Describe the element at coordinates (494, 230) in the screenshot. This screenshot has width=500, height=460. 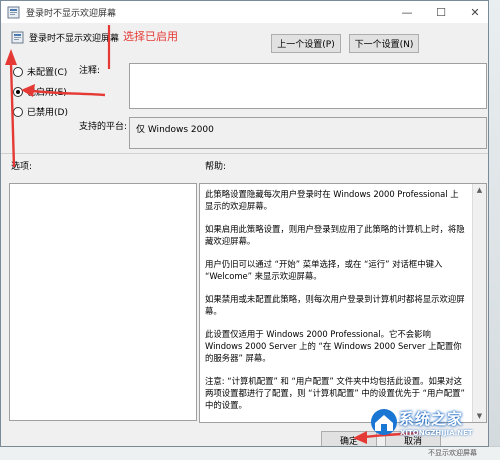
I see `background-edge` at that location.